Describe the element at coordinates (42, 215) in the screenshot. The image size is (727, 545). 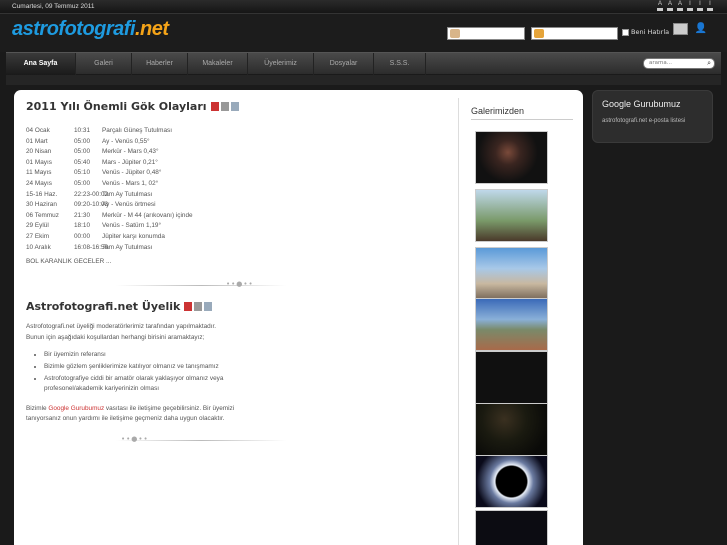
I see `event-date: 06 Temmuz` at that location.